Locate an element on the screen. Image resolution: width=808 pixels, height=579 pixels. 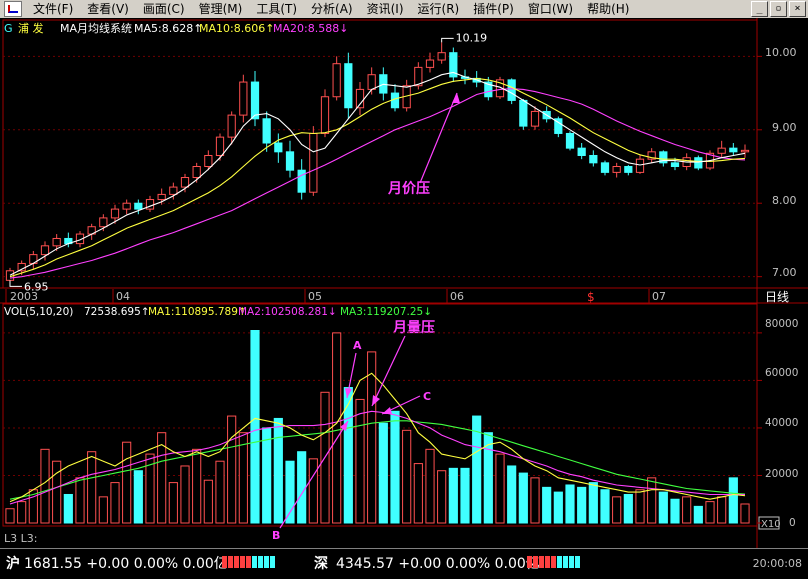
vol-ma2-readout: MA2:102508.281↓ is located at coordinates (287, 312).